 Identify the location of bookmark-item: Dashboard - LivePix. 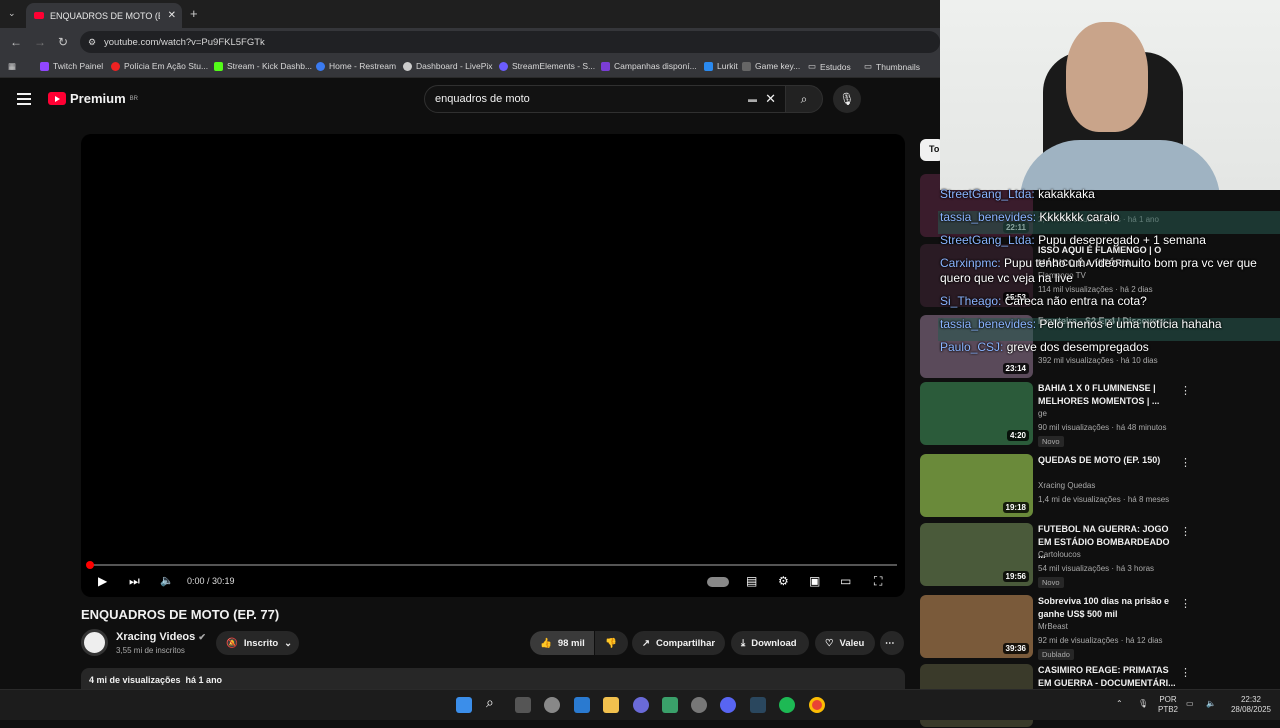
(448, 66).